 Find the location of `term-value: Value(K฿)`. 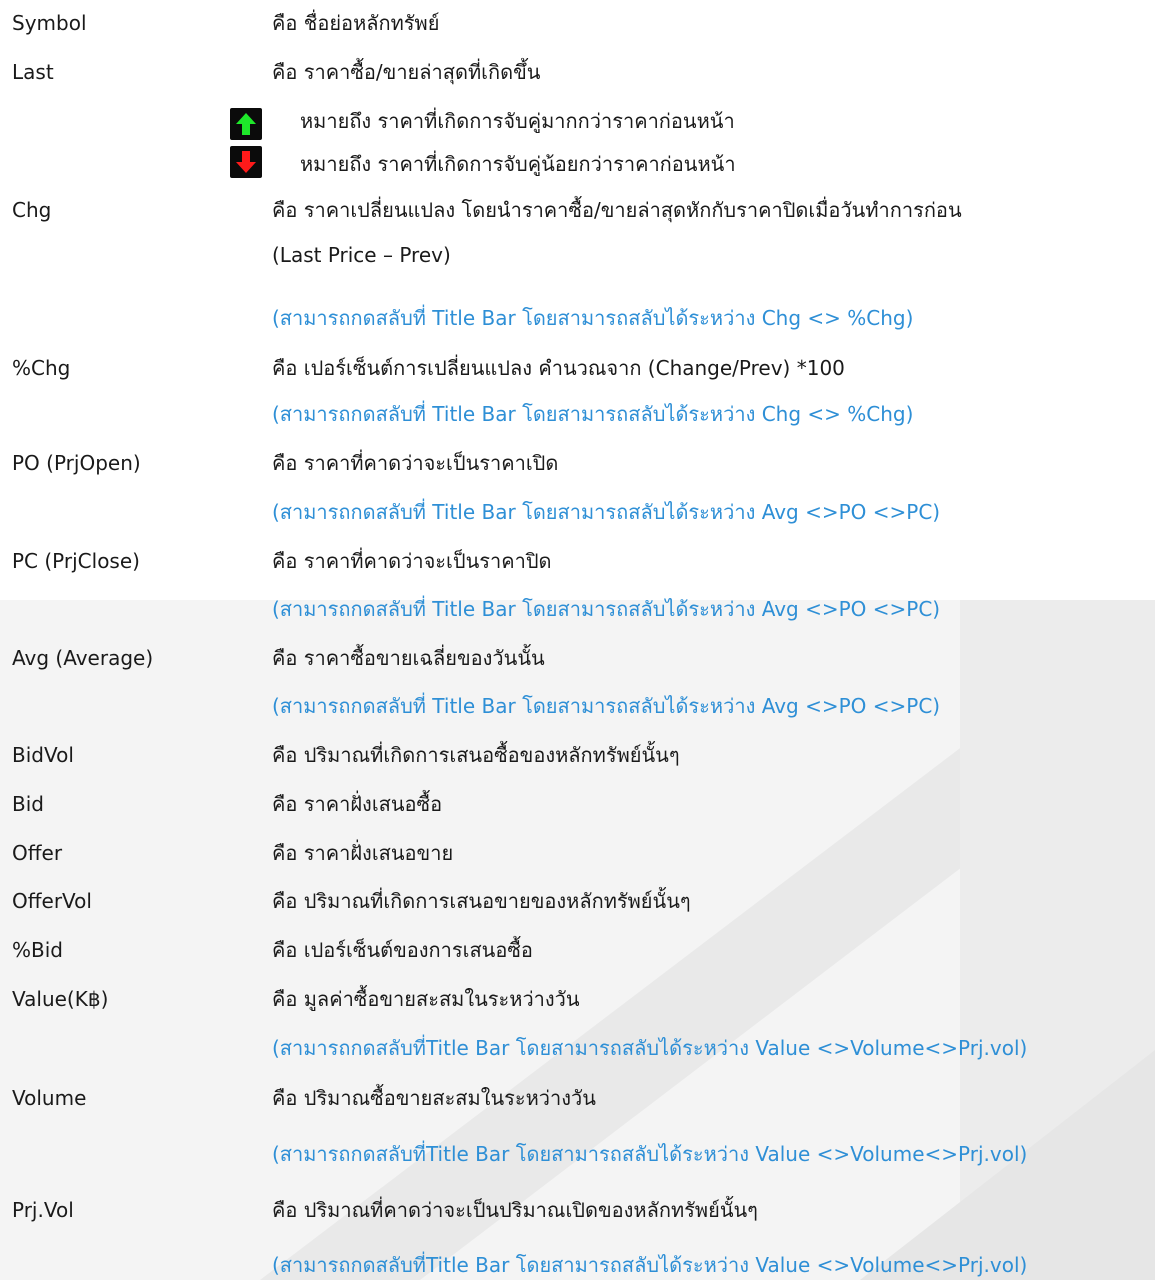

term-value: Value(K฿) is located at coordinates (60, 999).